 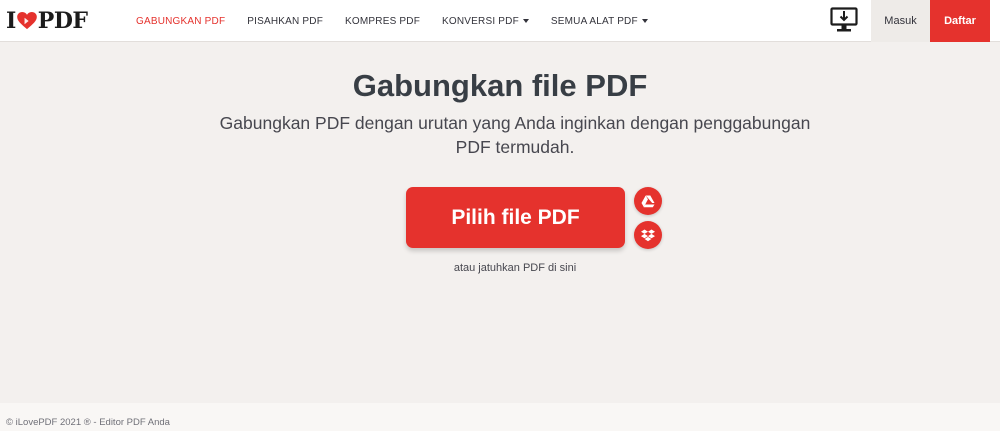 I want to click on login-button: Masuk, so click(x=900, y=21).